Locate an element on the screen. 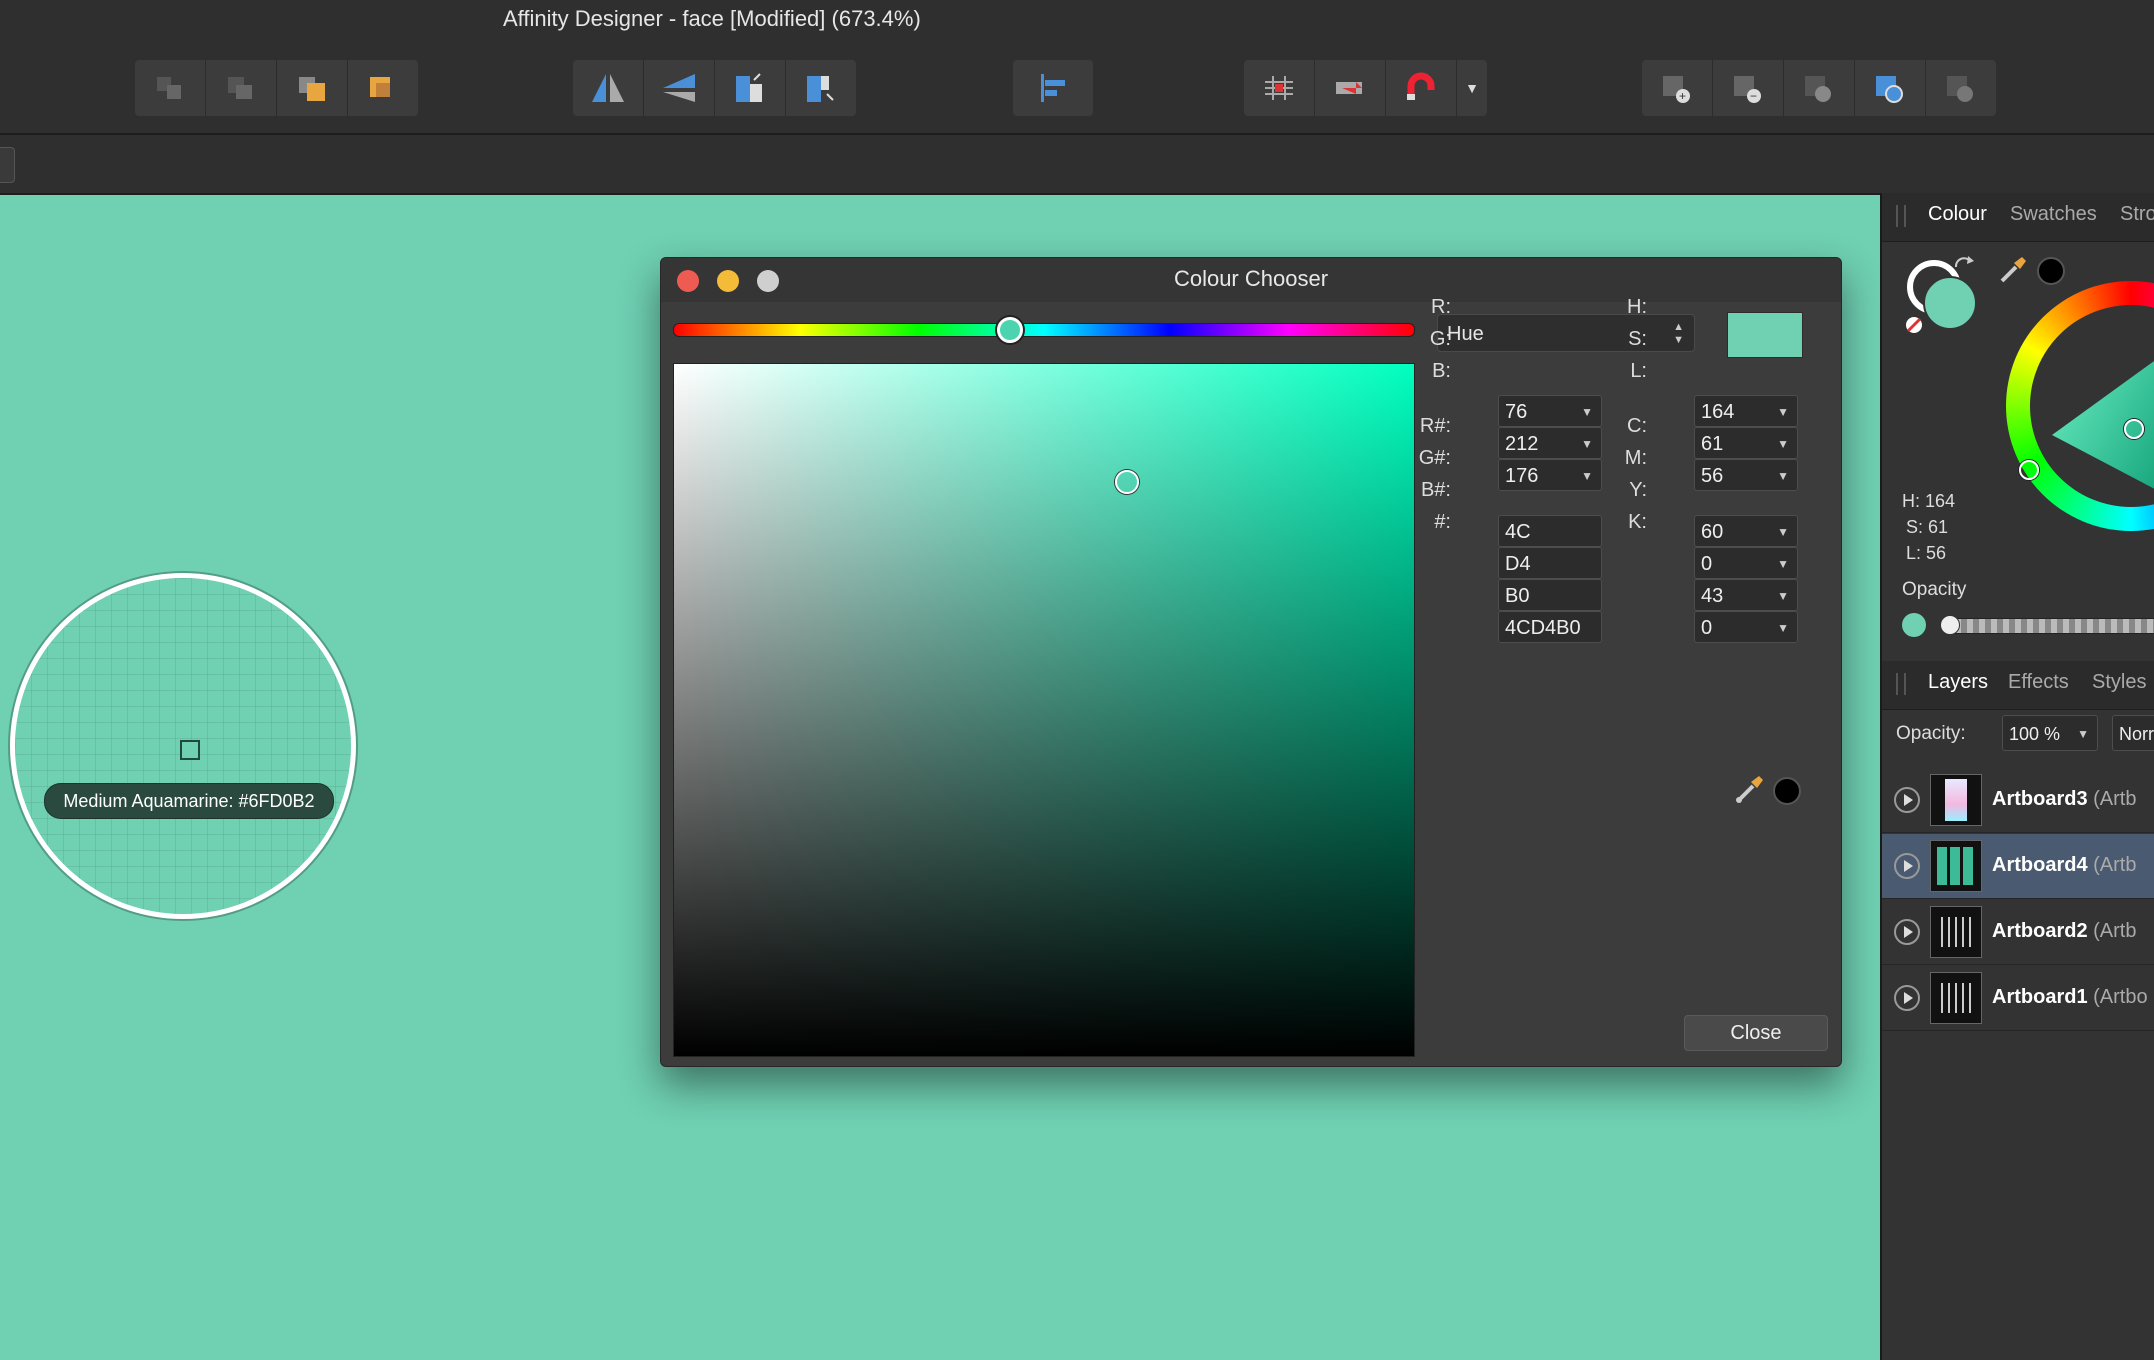 This screenshot has height=1360, width=2154. boolean-divide-button is located at coordinates (1890, 88).